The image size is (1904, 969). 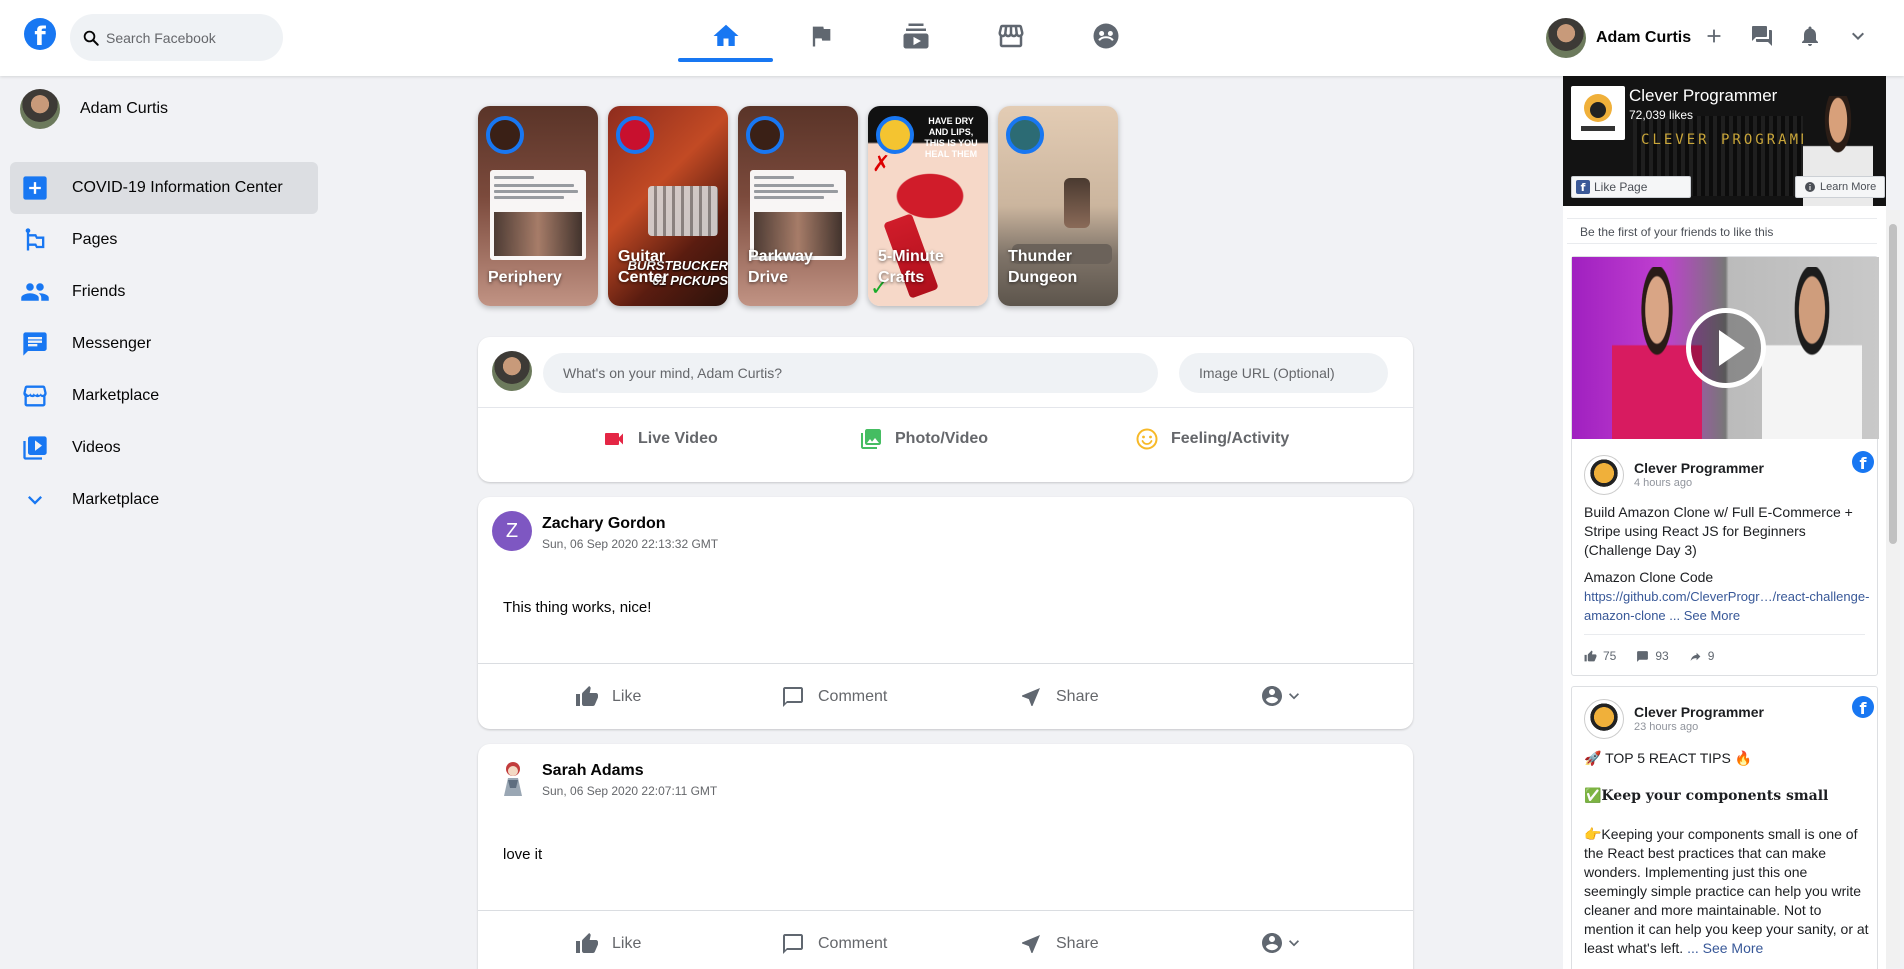 I want to click on thumb-up-icon, so click(x=1590, y=655).